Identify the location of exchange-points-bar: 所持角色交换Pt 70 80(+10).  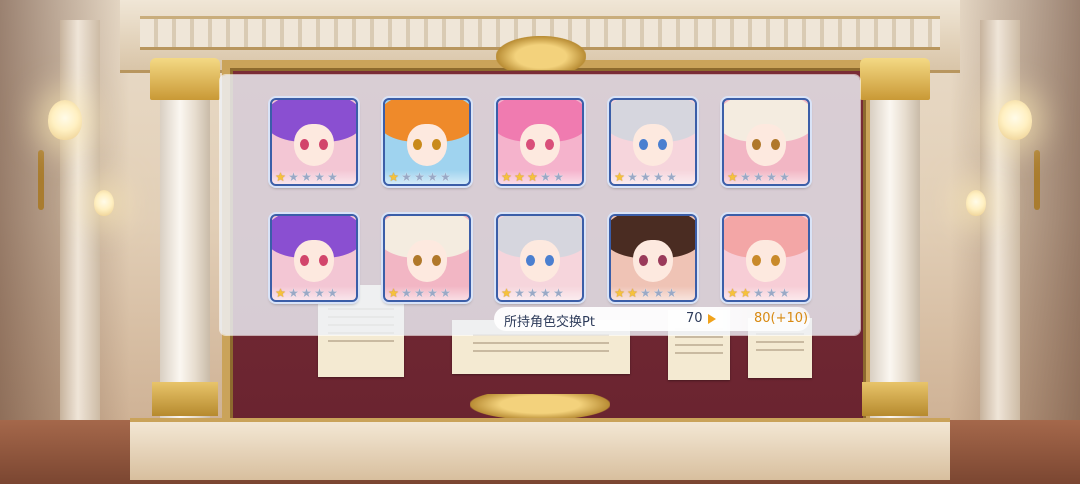
(652, 319).